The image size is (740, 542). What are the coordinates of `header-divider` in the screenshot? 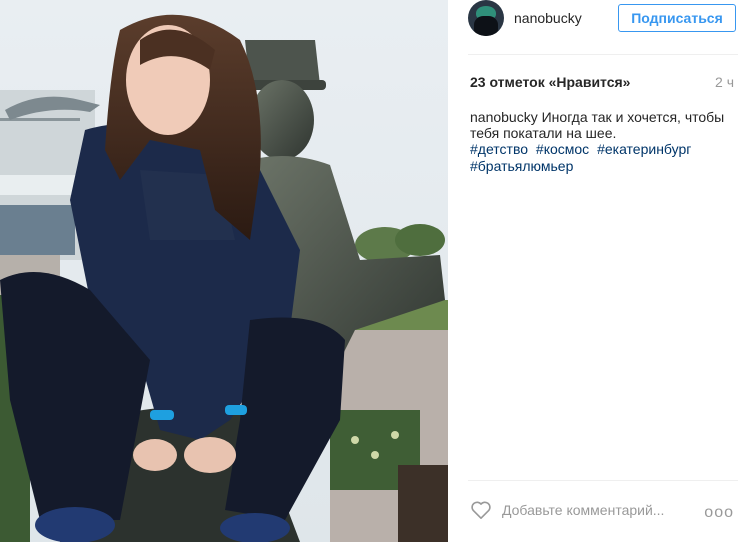 It's located at (603, 54).